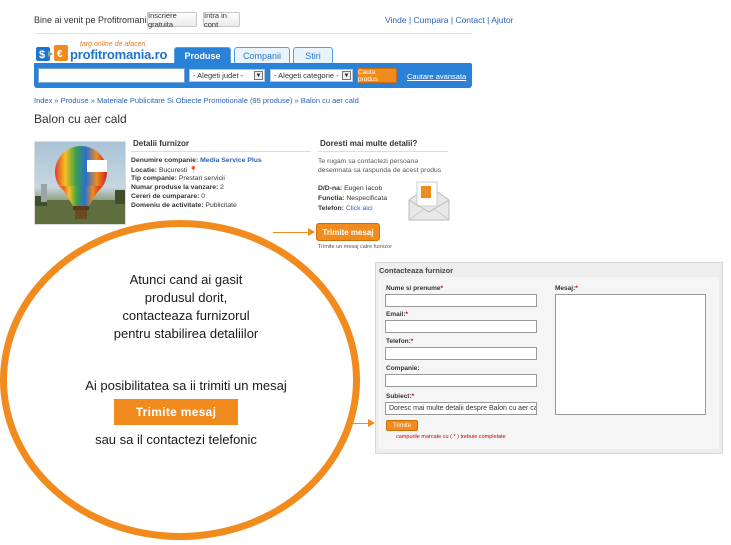 The image size is (731, 545). Describe the element at coordinates (502, 20) in the screenshot. I see `link-ajutor: Ajutor` at that location.